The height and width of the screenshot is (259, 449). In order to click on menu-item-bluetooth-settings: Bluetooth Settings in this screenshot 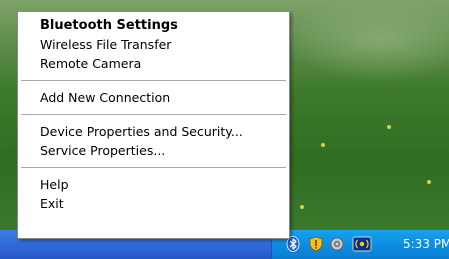, I will do `click(153, 25)`.